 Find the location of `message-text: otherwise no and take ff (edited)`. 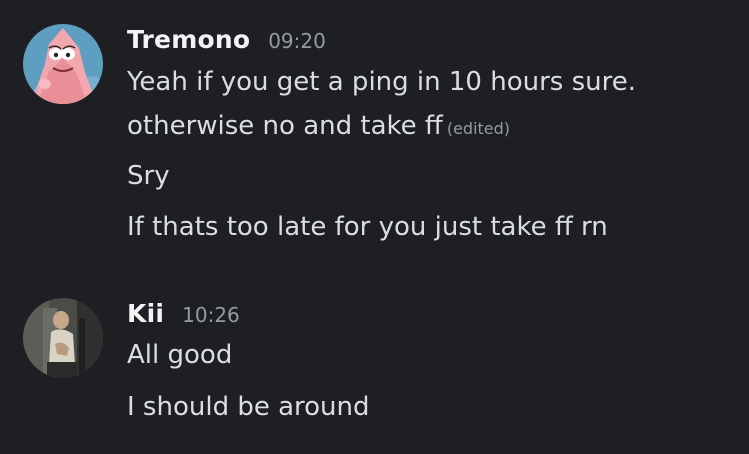

message-text: otherwise no and take ff (edited) is located at coordinates (318, 127).